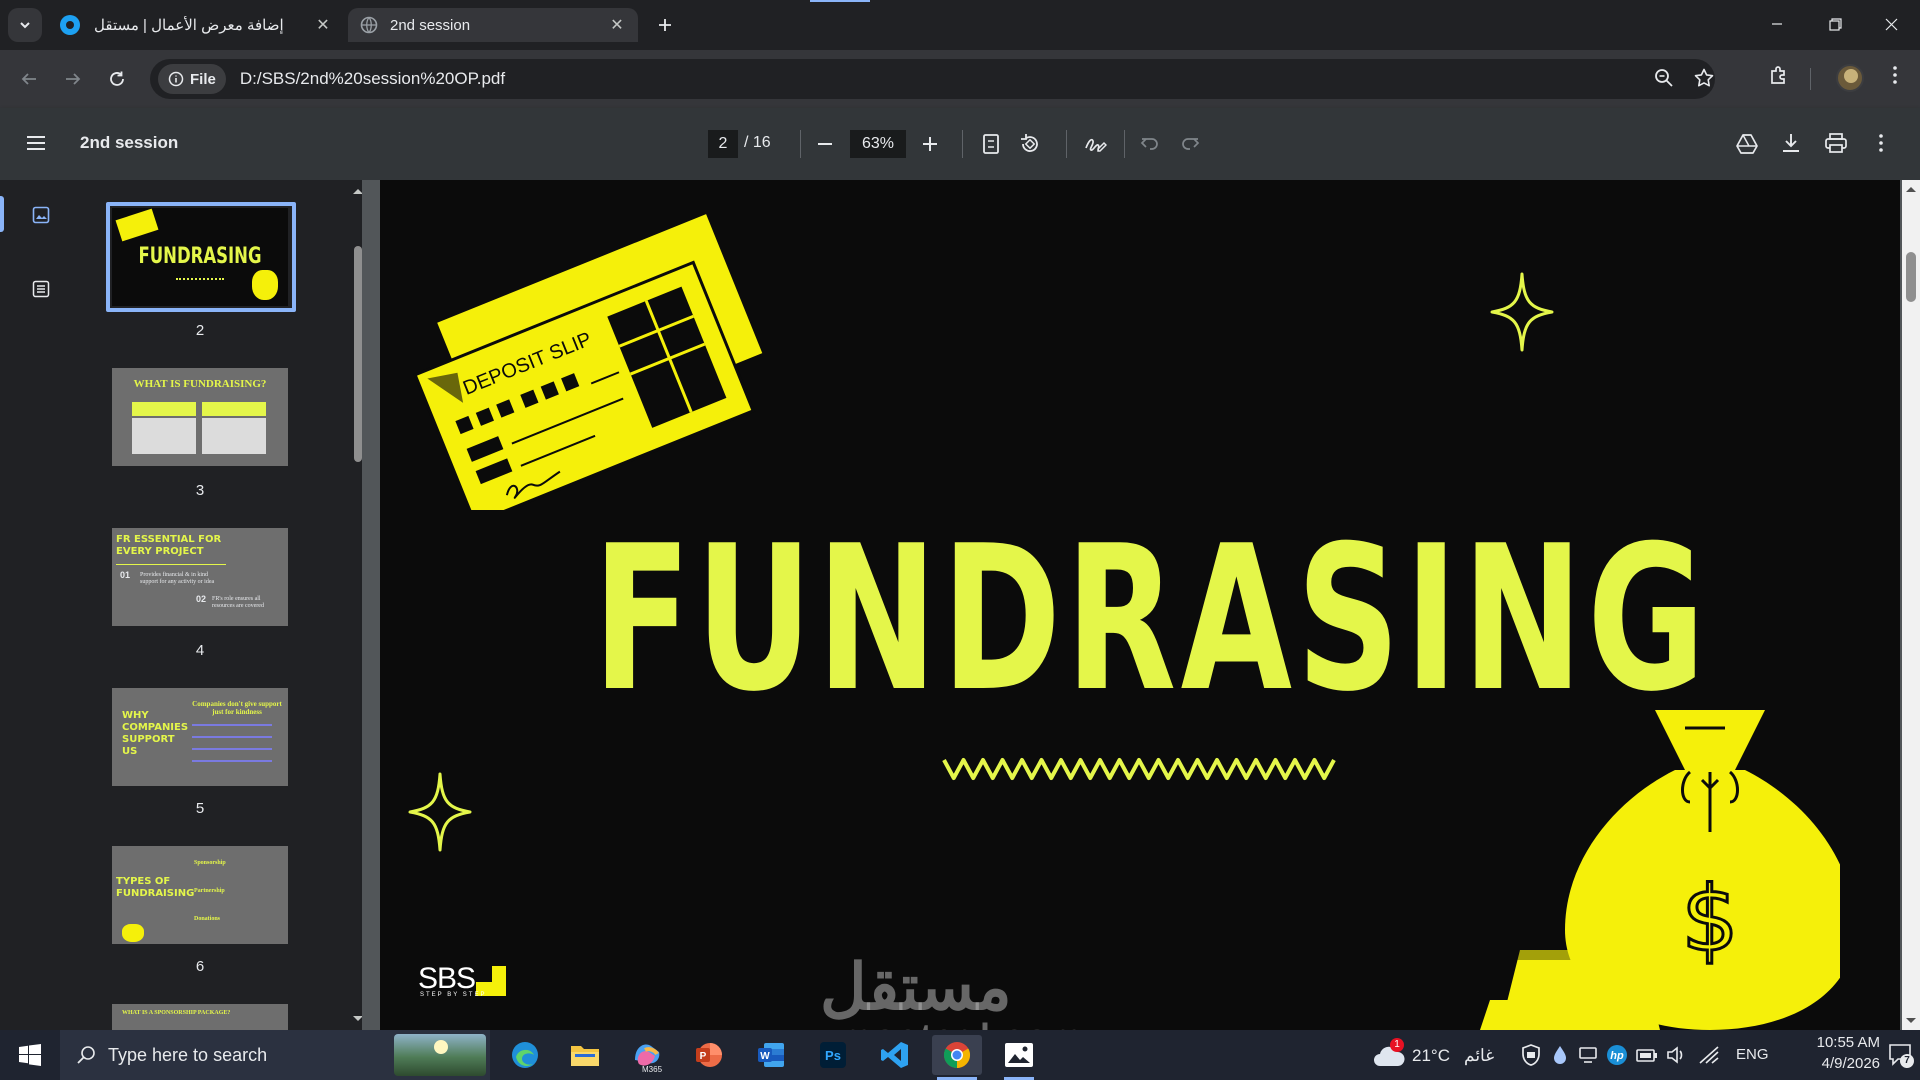 Image resolution: width=1920 pixels, height=1080 pixels. I want to click on device-icon, so click(1588, 1055).